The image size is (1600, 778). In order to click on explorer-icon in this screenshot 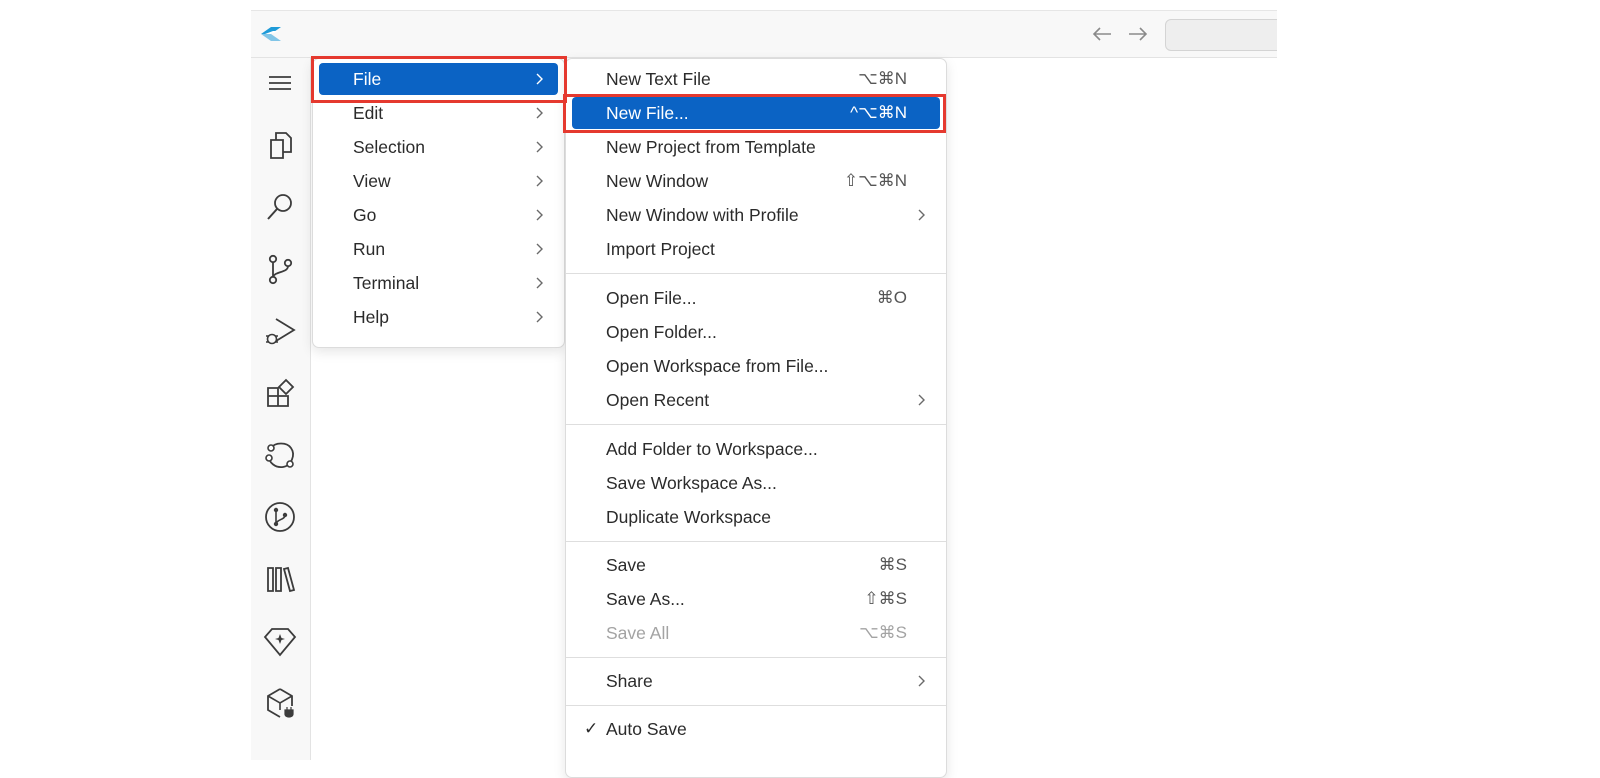, I will do `click(280, 145)`.